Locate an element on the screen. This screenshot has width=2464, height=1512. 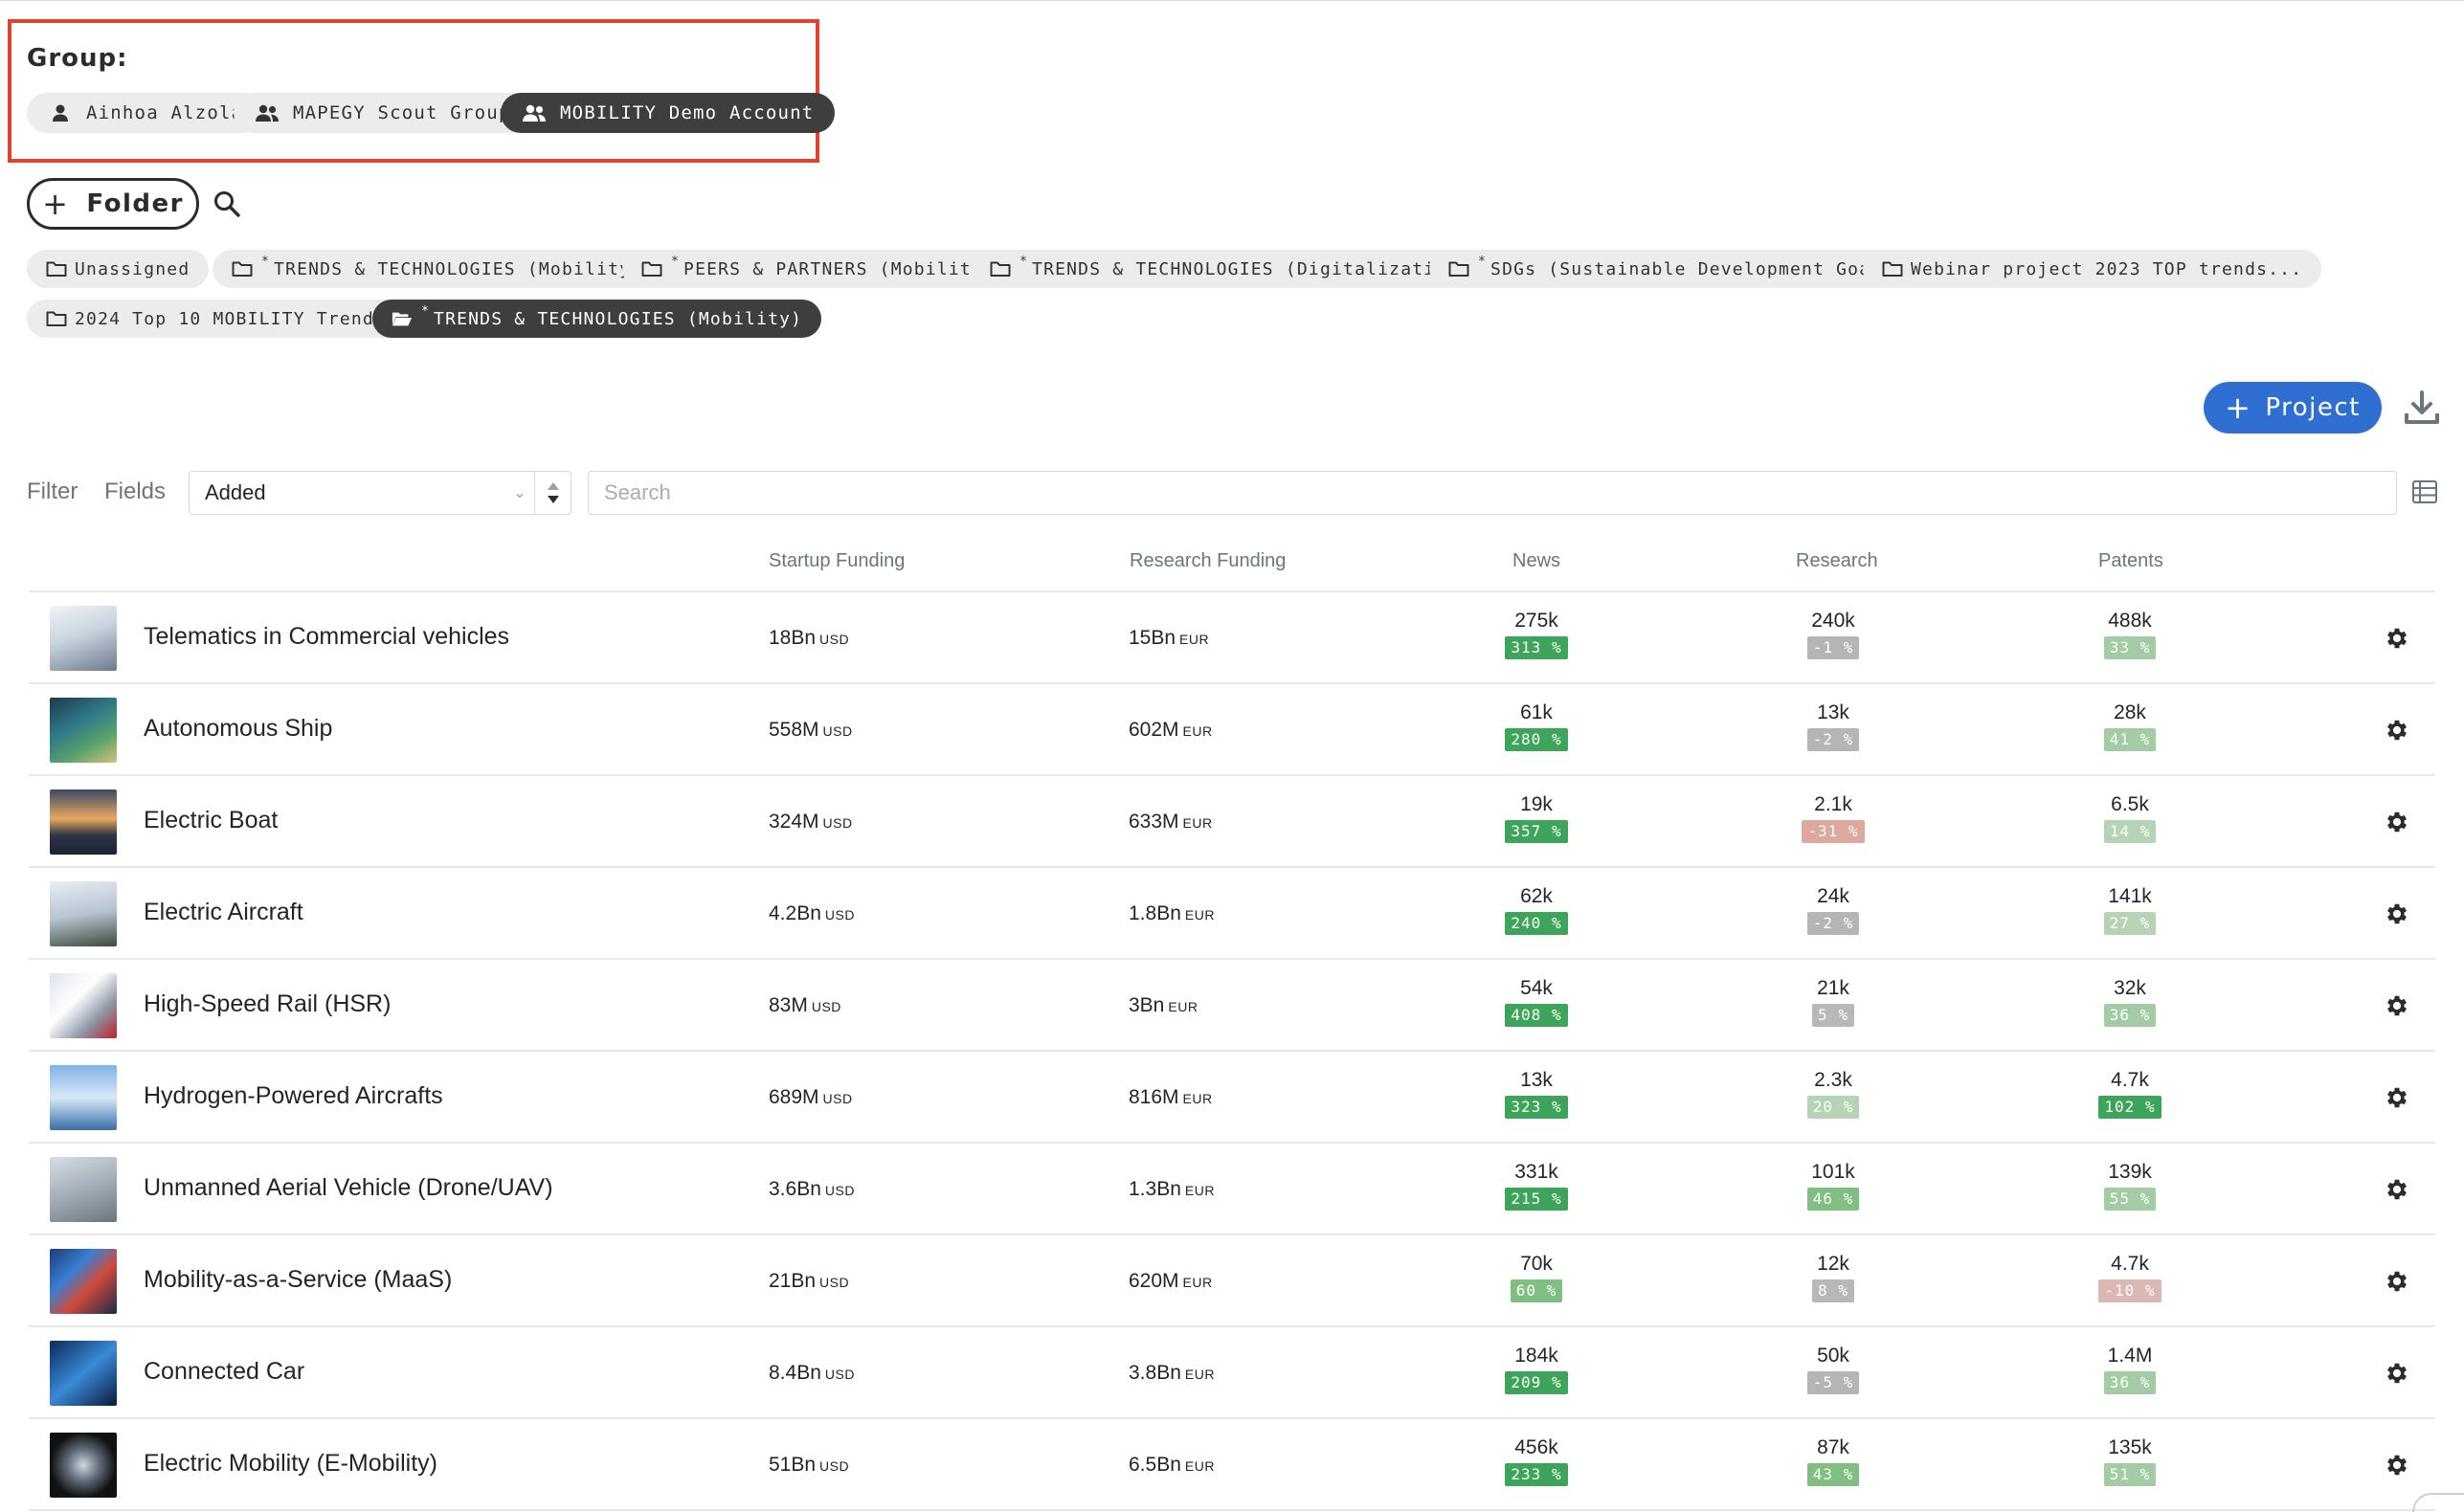
project-name: Hydrogen-Powered Aircrafts is located at coordinates (294, 1096).